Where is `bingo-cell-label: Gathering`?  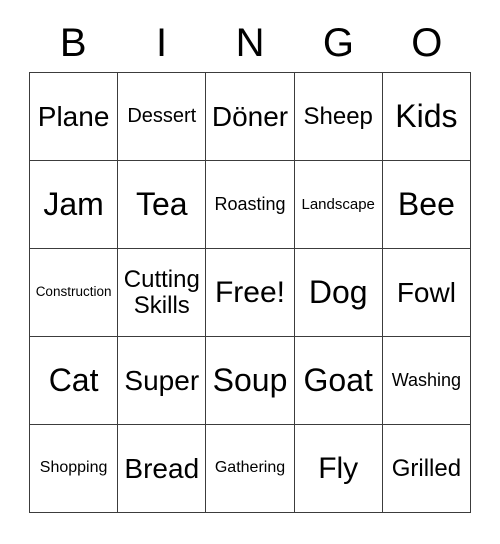
bingo-cell-label: Gathering is located at coordinates (250, 468).